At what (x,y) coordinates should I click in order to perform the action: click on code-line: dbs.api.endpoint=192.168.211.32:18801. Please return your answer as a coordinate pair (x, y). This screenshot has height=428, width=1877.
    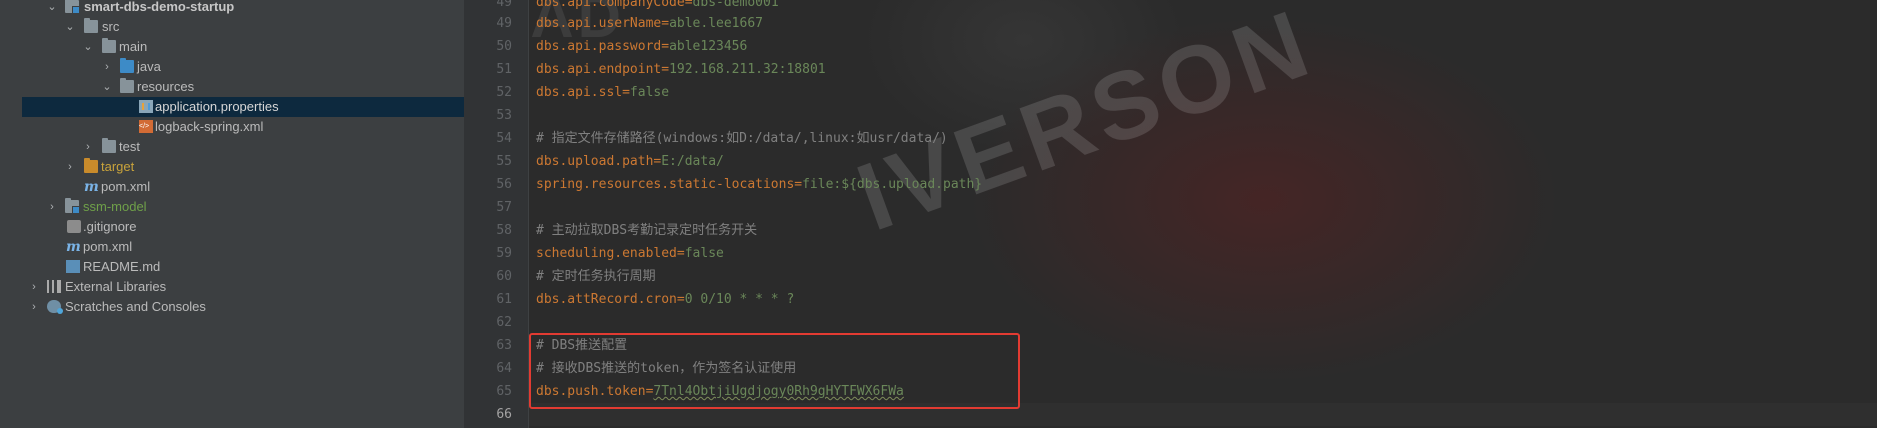
    Looking at the image, I should click on (681, 69).